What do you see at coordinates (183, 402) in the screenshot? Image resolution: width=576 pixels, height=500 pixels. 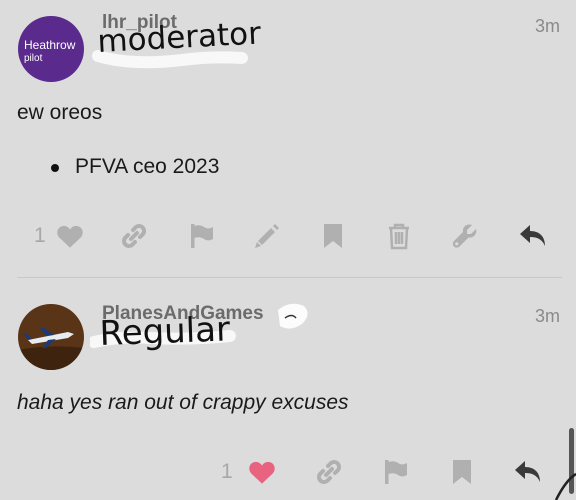 I see `post-body: haha yes ran out of crappy excuses` at bounding box center [183, 402].